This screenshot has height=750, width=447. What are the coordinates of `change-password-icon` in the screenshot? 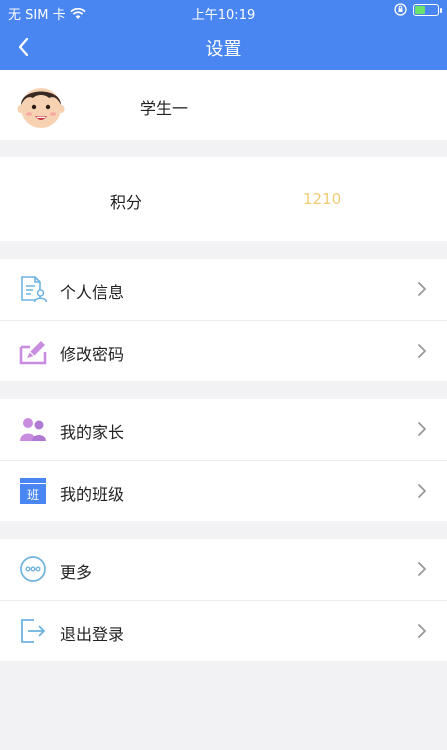 It's located at (33, 353).